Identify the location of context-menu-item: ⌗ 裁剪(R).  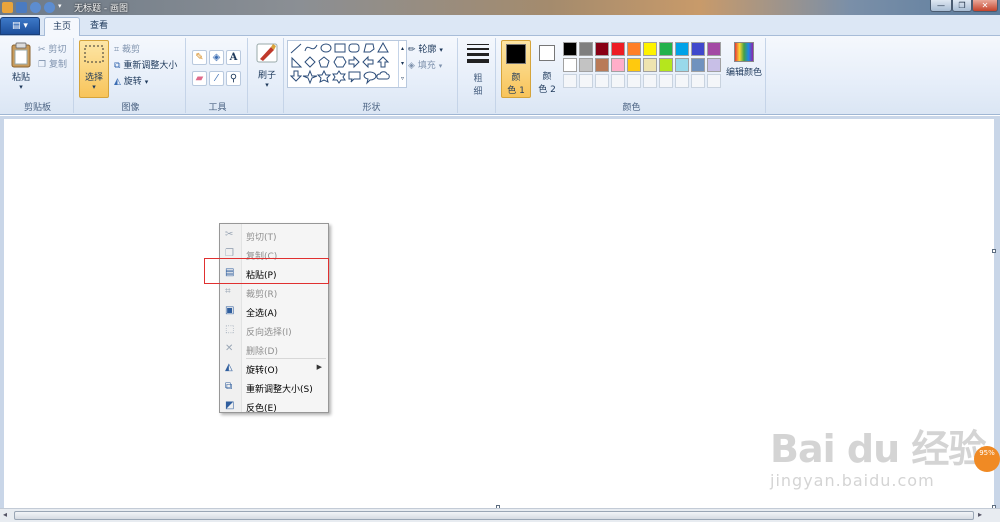
(274, 292).